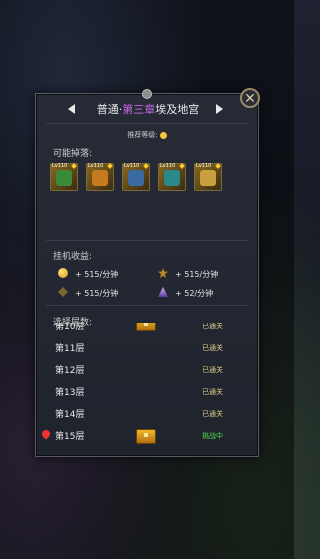 The width and height of the screenshot is (320, 559). I want to click on close-button: ✕, so click(250, 98).